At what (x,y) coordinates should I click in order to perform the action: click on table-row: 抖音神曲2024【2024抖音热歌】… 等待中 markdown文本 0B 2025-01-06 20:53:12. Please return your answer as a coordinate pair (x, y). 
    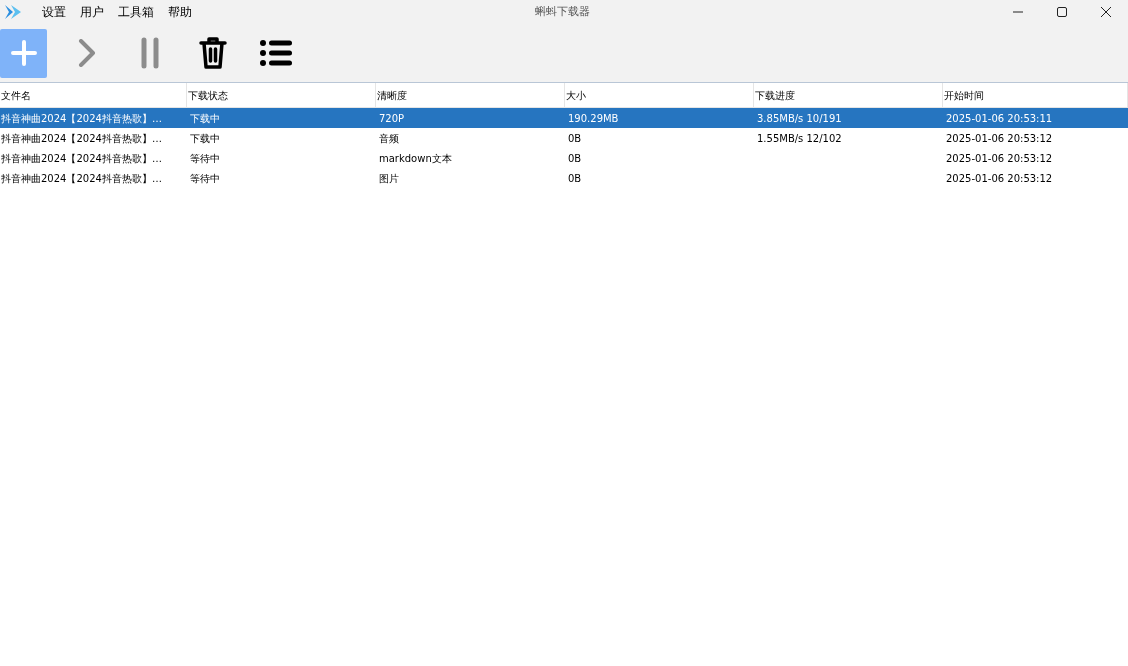
    Looking at the image, I should click on (564, 158).